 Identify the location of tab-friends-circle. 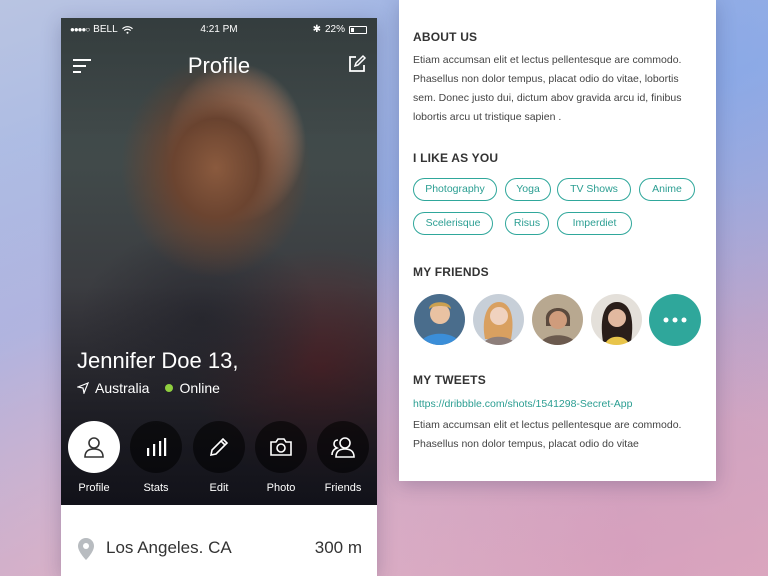
(343, 447).